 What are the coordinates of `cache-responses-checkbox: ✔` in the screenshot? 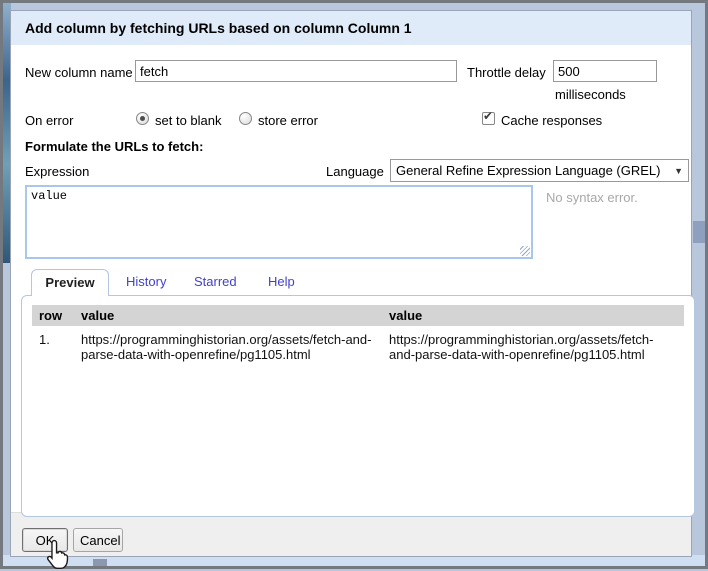 It's located at (488, 117).